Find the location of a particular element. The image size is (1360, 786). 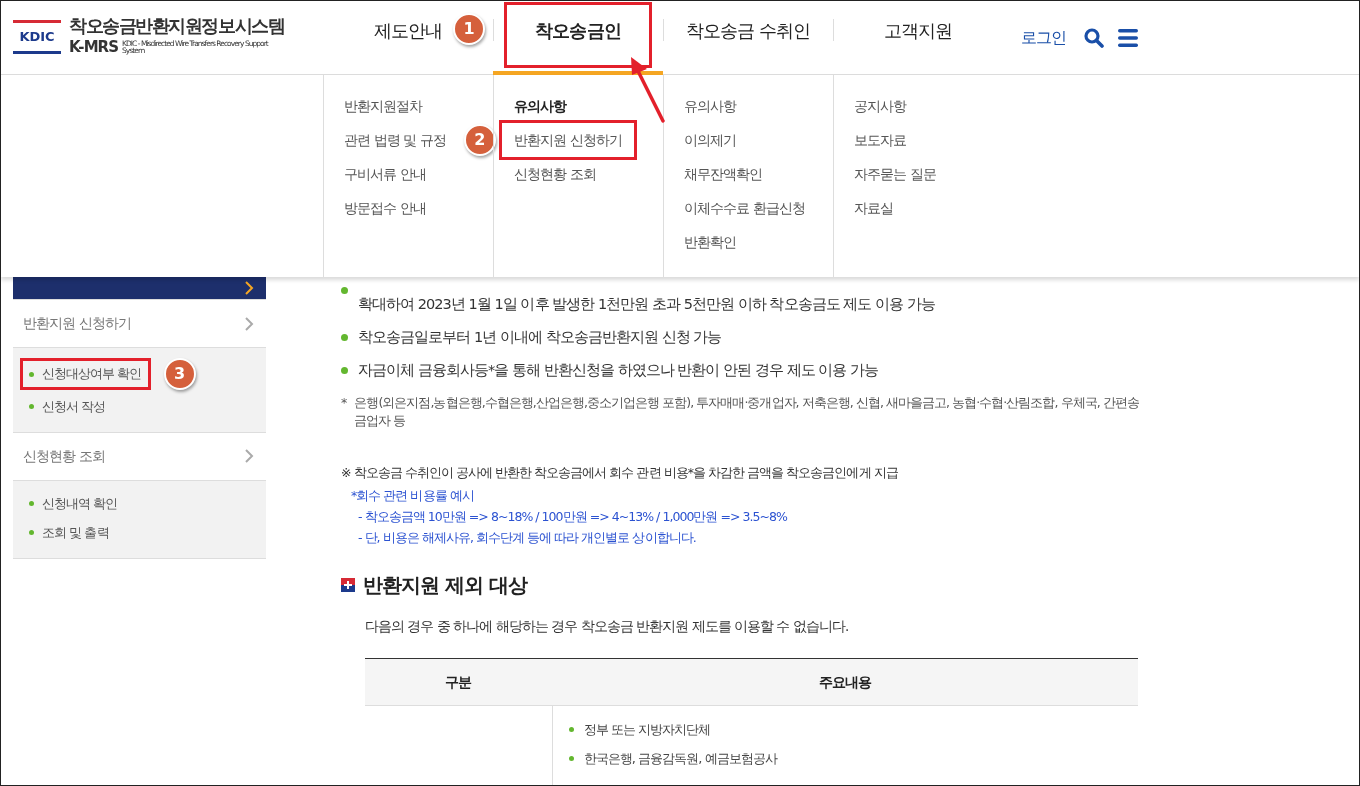

column-header: 구분 is located at coordinates (458, 682).